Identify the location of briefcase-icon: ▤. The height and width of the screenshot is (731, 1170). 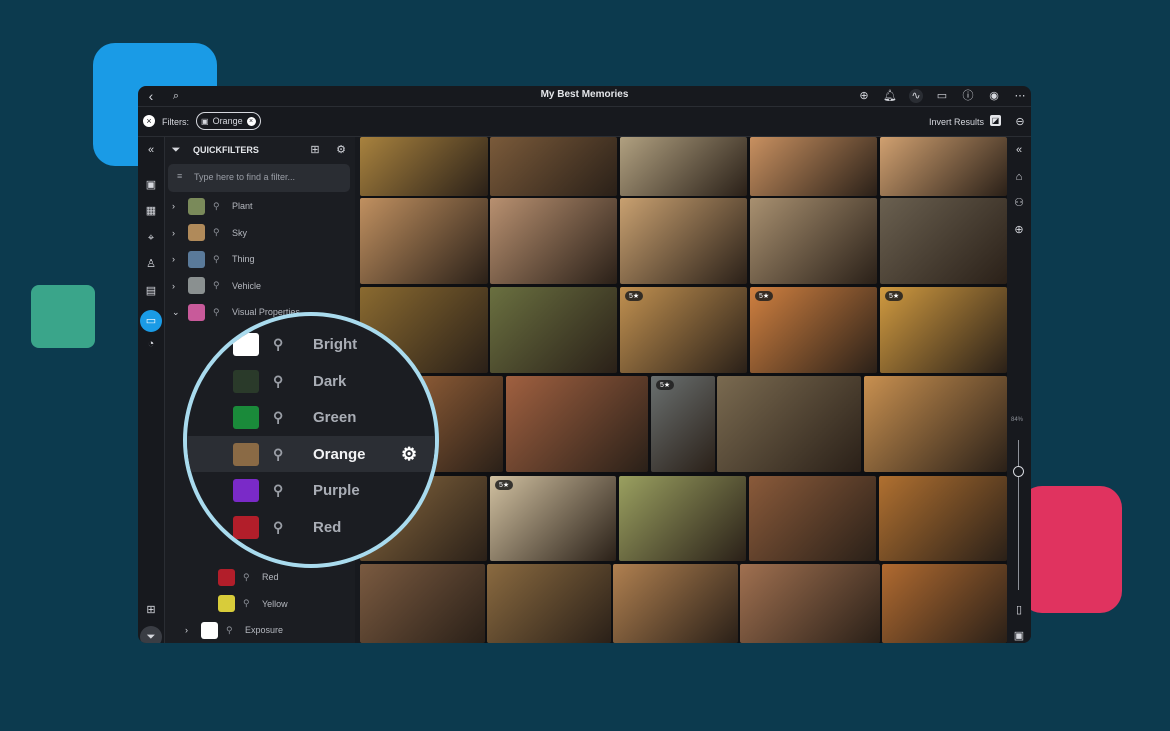
(151, 291).